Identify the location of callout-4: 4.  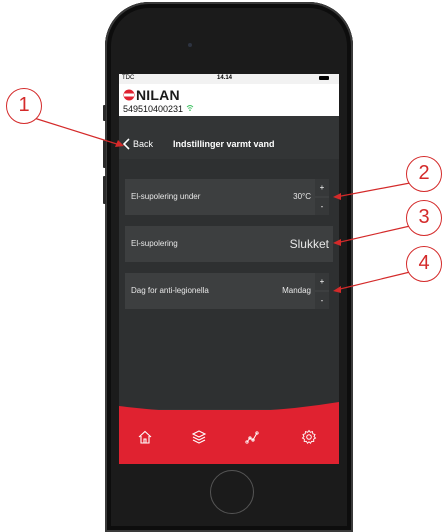
(424, 264).